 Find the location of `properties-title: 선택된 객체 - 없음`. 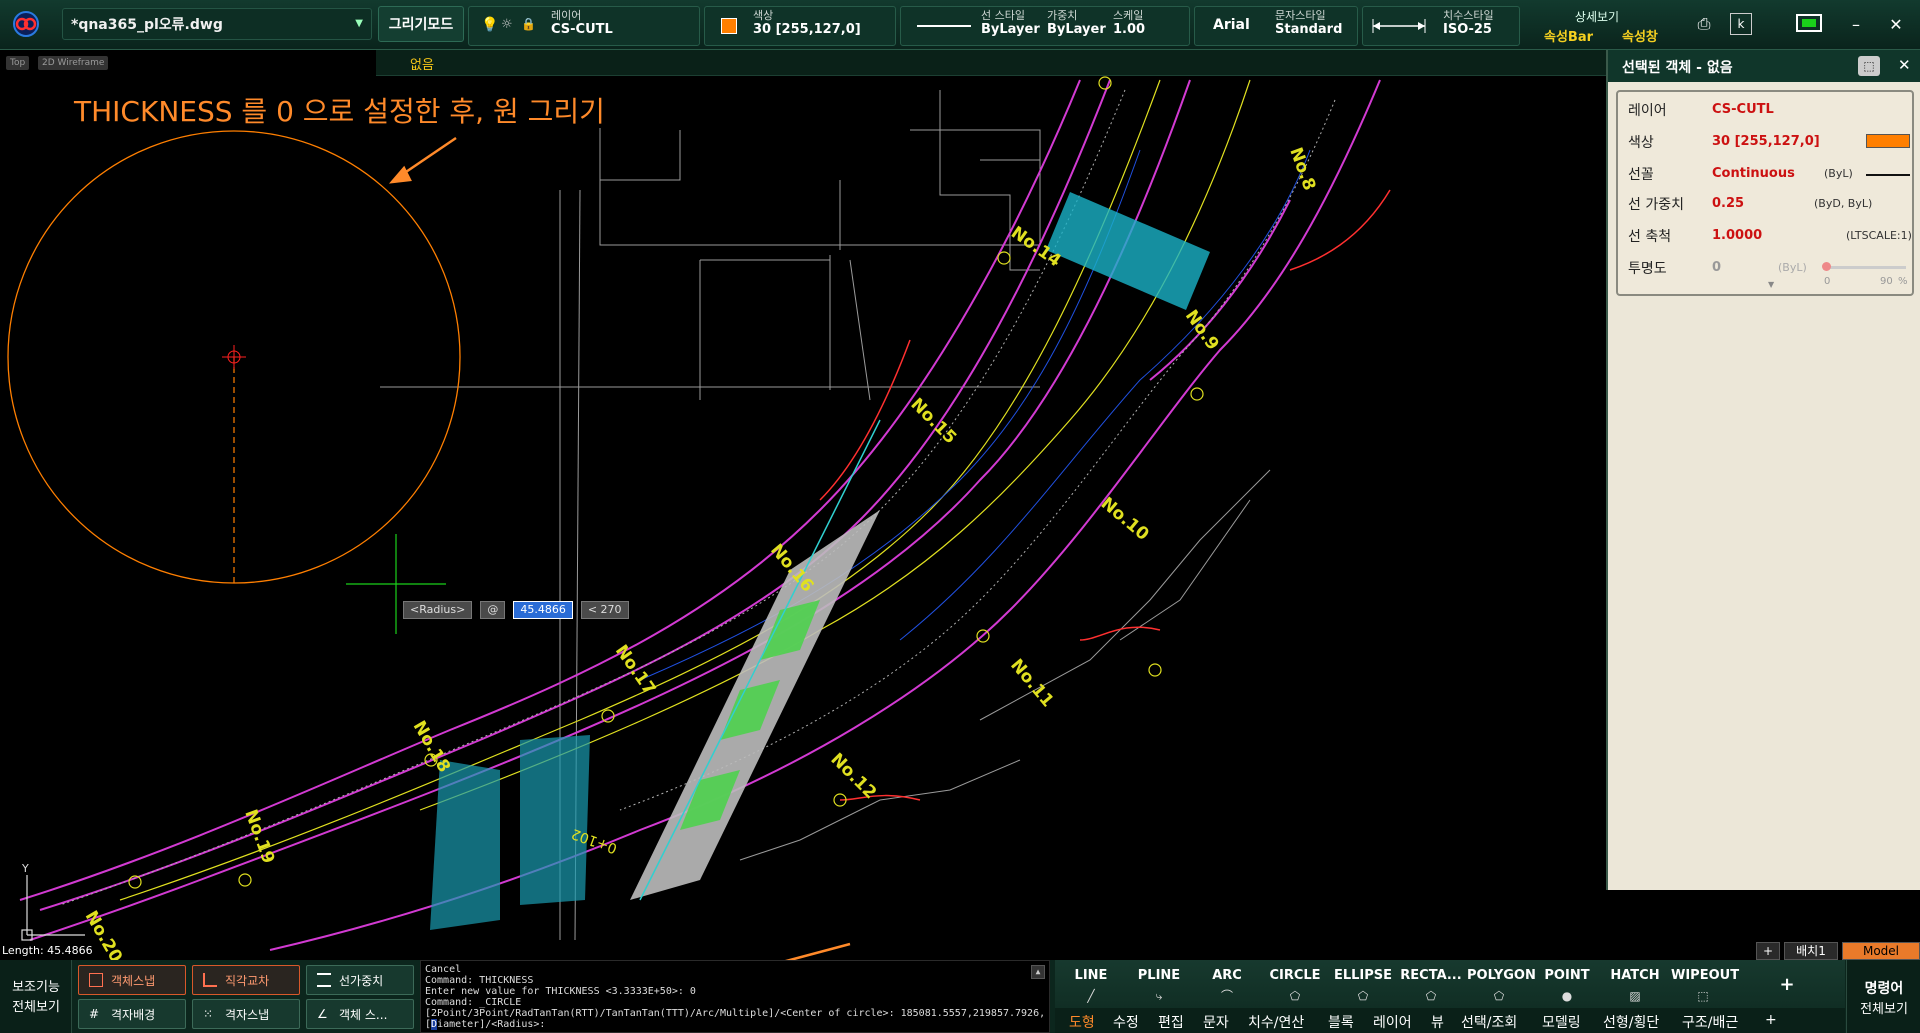

properties-title: 선택된 객체 - 없음 is located at coordinates (1677, 68).